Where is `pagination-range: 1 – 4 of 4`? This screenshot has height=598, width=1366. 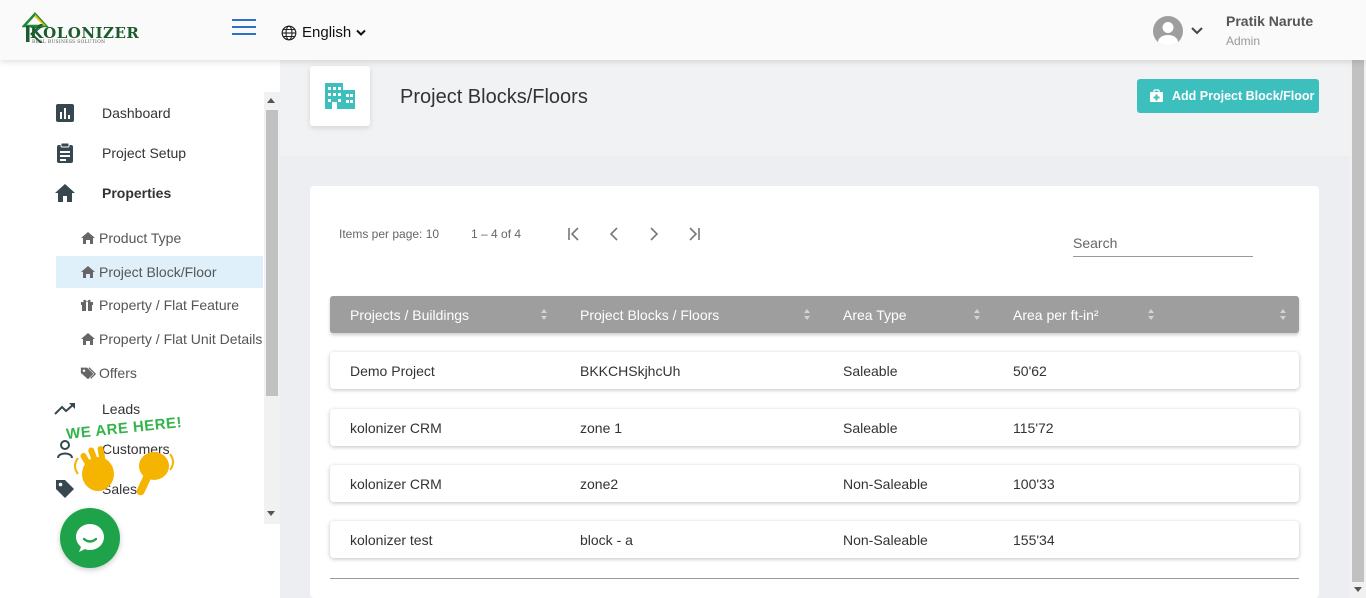
pagination-range: 1 – 4 of 4 is located at coordinates (496, 234).